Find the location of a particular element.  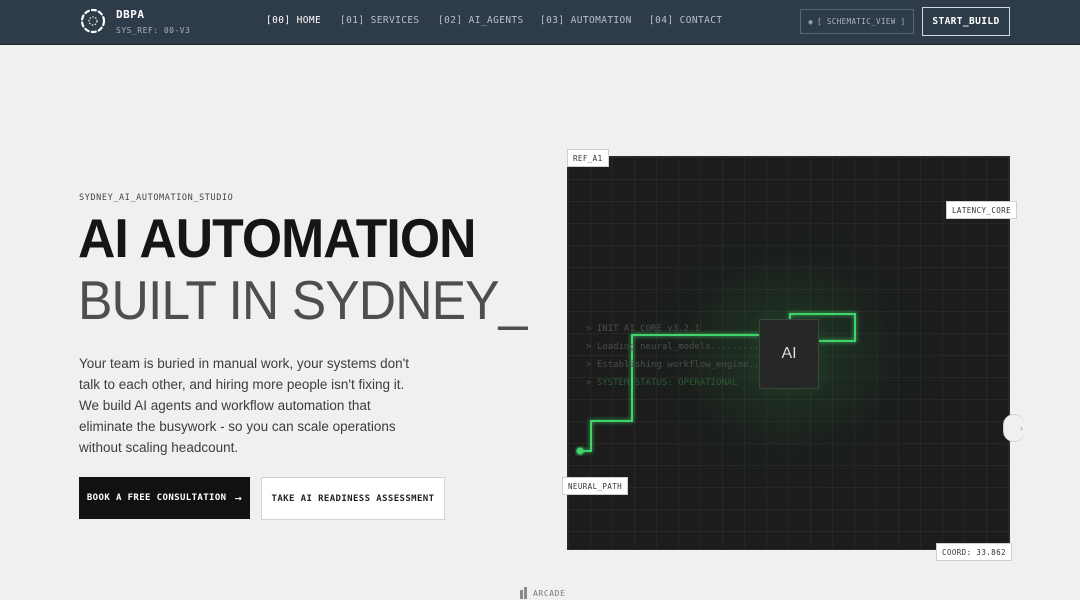

neural-path-tag: NEURAL_PATH is located at coordinates (595, 486).